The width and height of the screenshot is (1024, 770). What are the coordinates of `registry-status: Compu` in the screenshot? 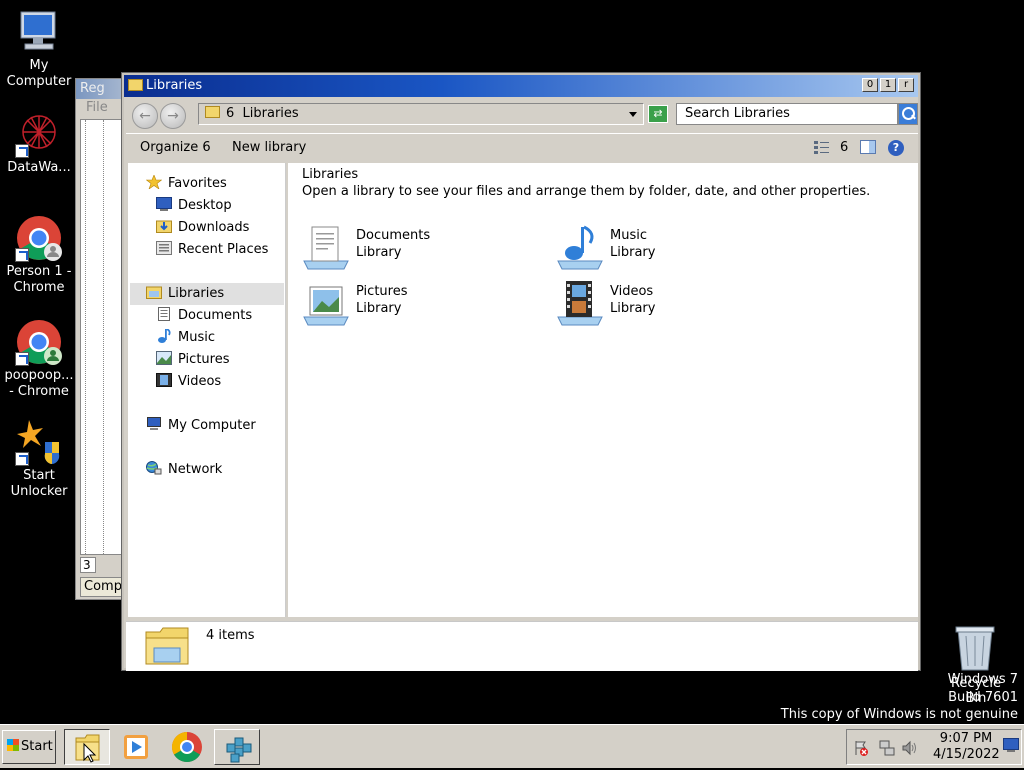 It's located at (102, 587).